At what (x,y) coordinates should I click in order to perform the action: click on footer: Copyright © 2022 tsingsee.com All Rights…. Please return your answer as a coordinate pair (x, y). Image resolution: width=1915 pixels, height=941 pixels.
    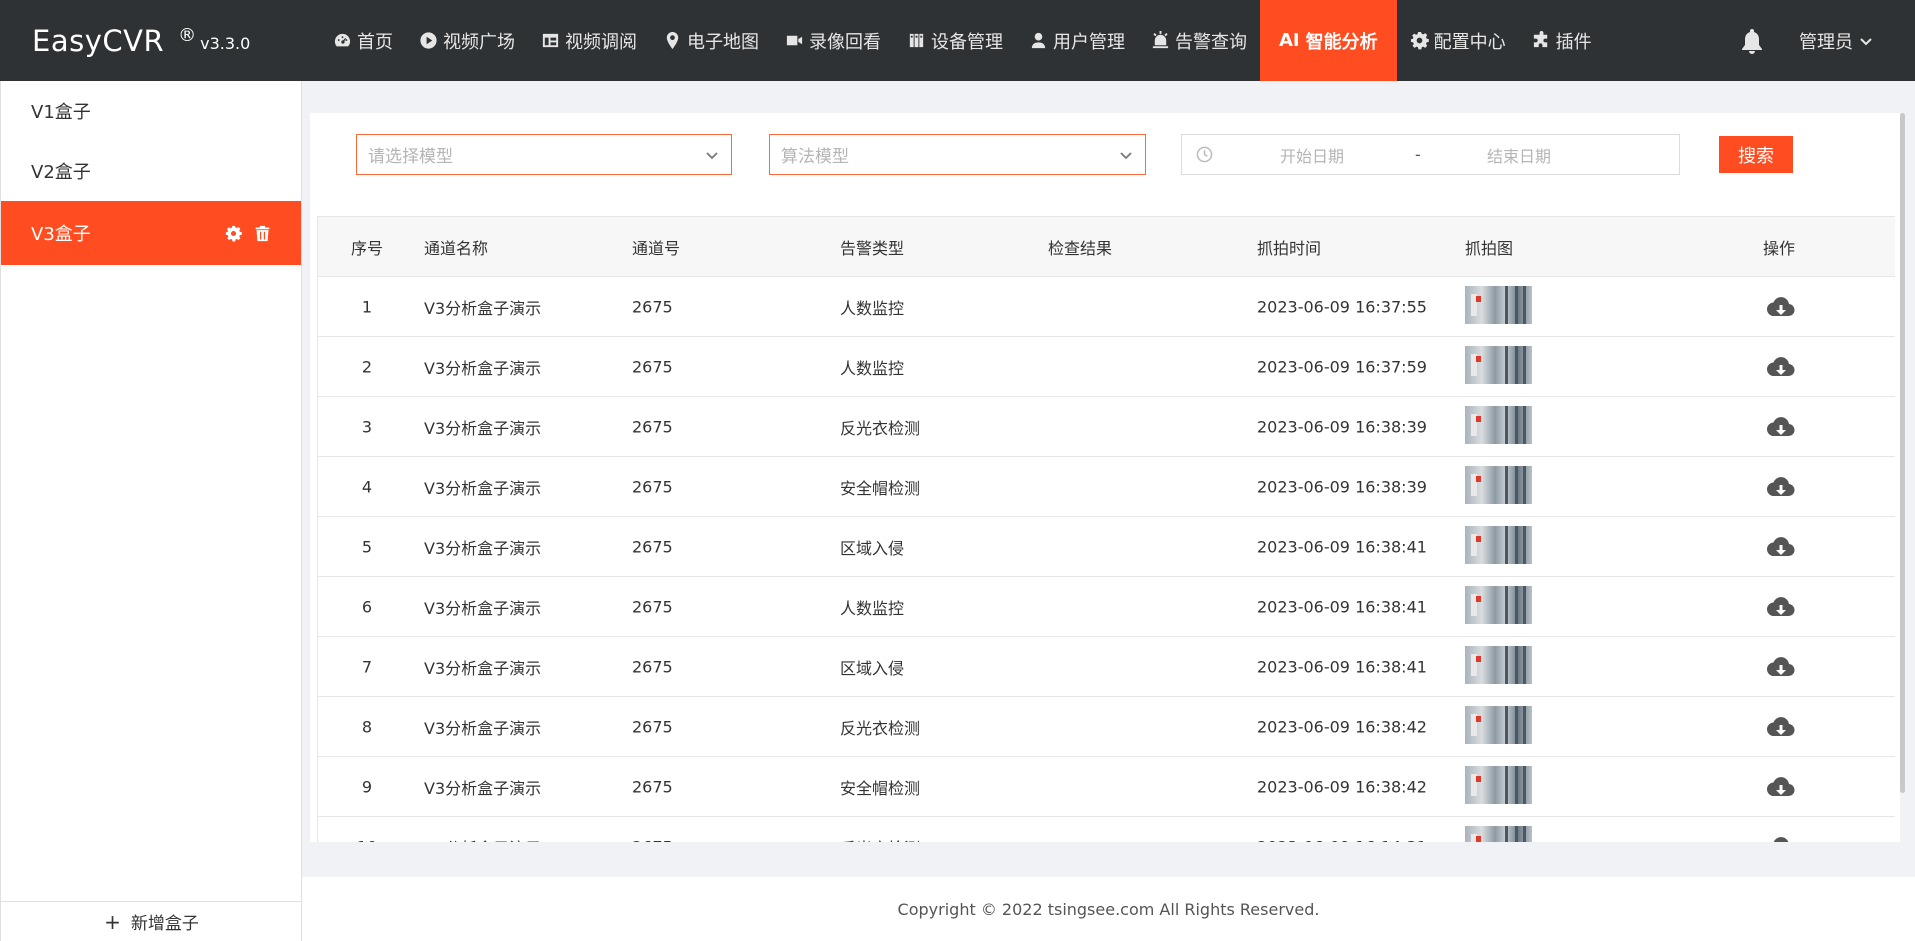
    Looking at the image, I should click on (1108, 909).